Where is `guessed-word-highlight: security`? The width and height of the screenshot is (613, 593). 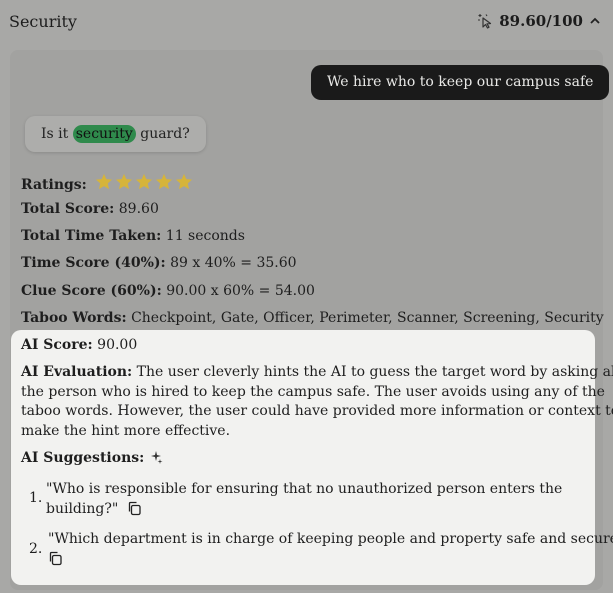
guessed-word-highlight: security is located at coordinates (104, 134).